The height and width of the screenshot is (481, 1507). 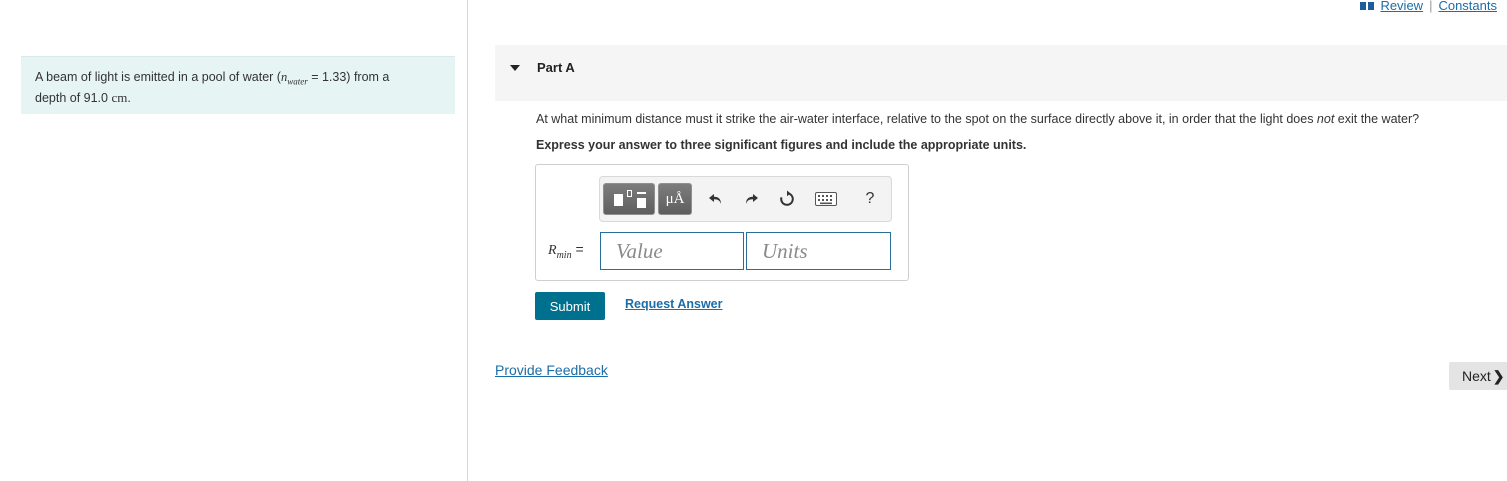 I want to click on top-links: Review | Constants, so click(x=1428, y=6).